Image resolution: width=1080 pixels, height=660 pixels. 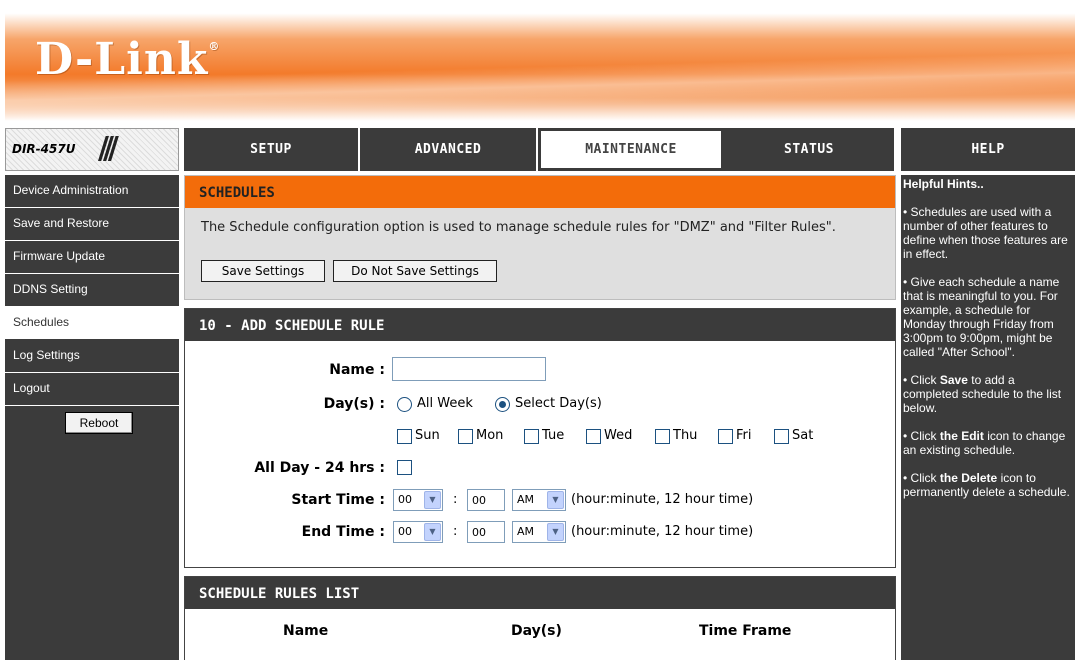 I want to click on tab-advanced: ADVANCED, so click(x=449, y=149).